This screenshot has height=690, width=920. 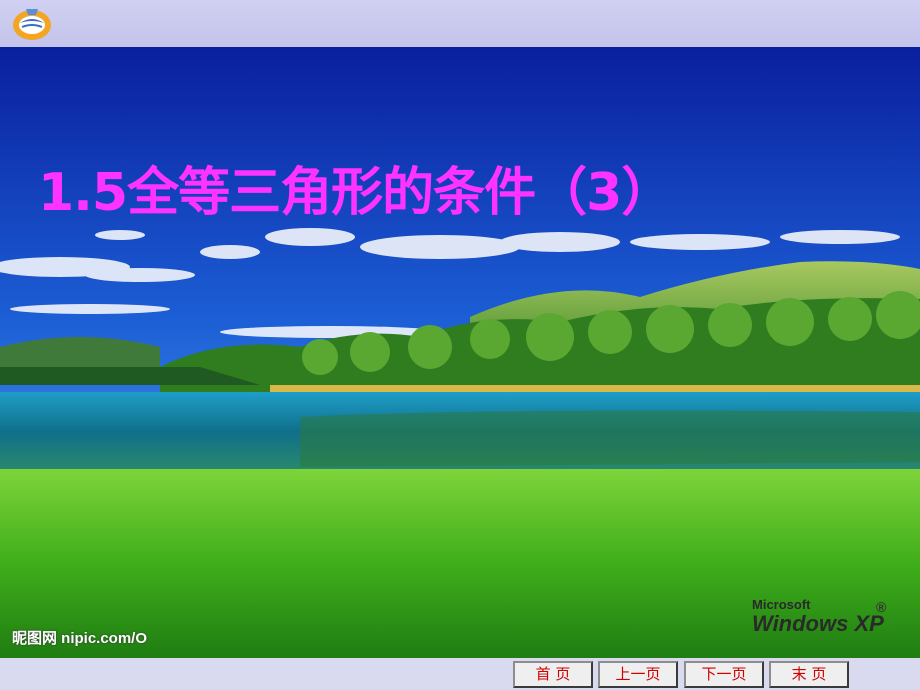 I want to click on registered-mark: ®, so click(x=881, y=607).